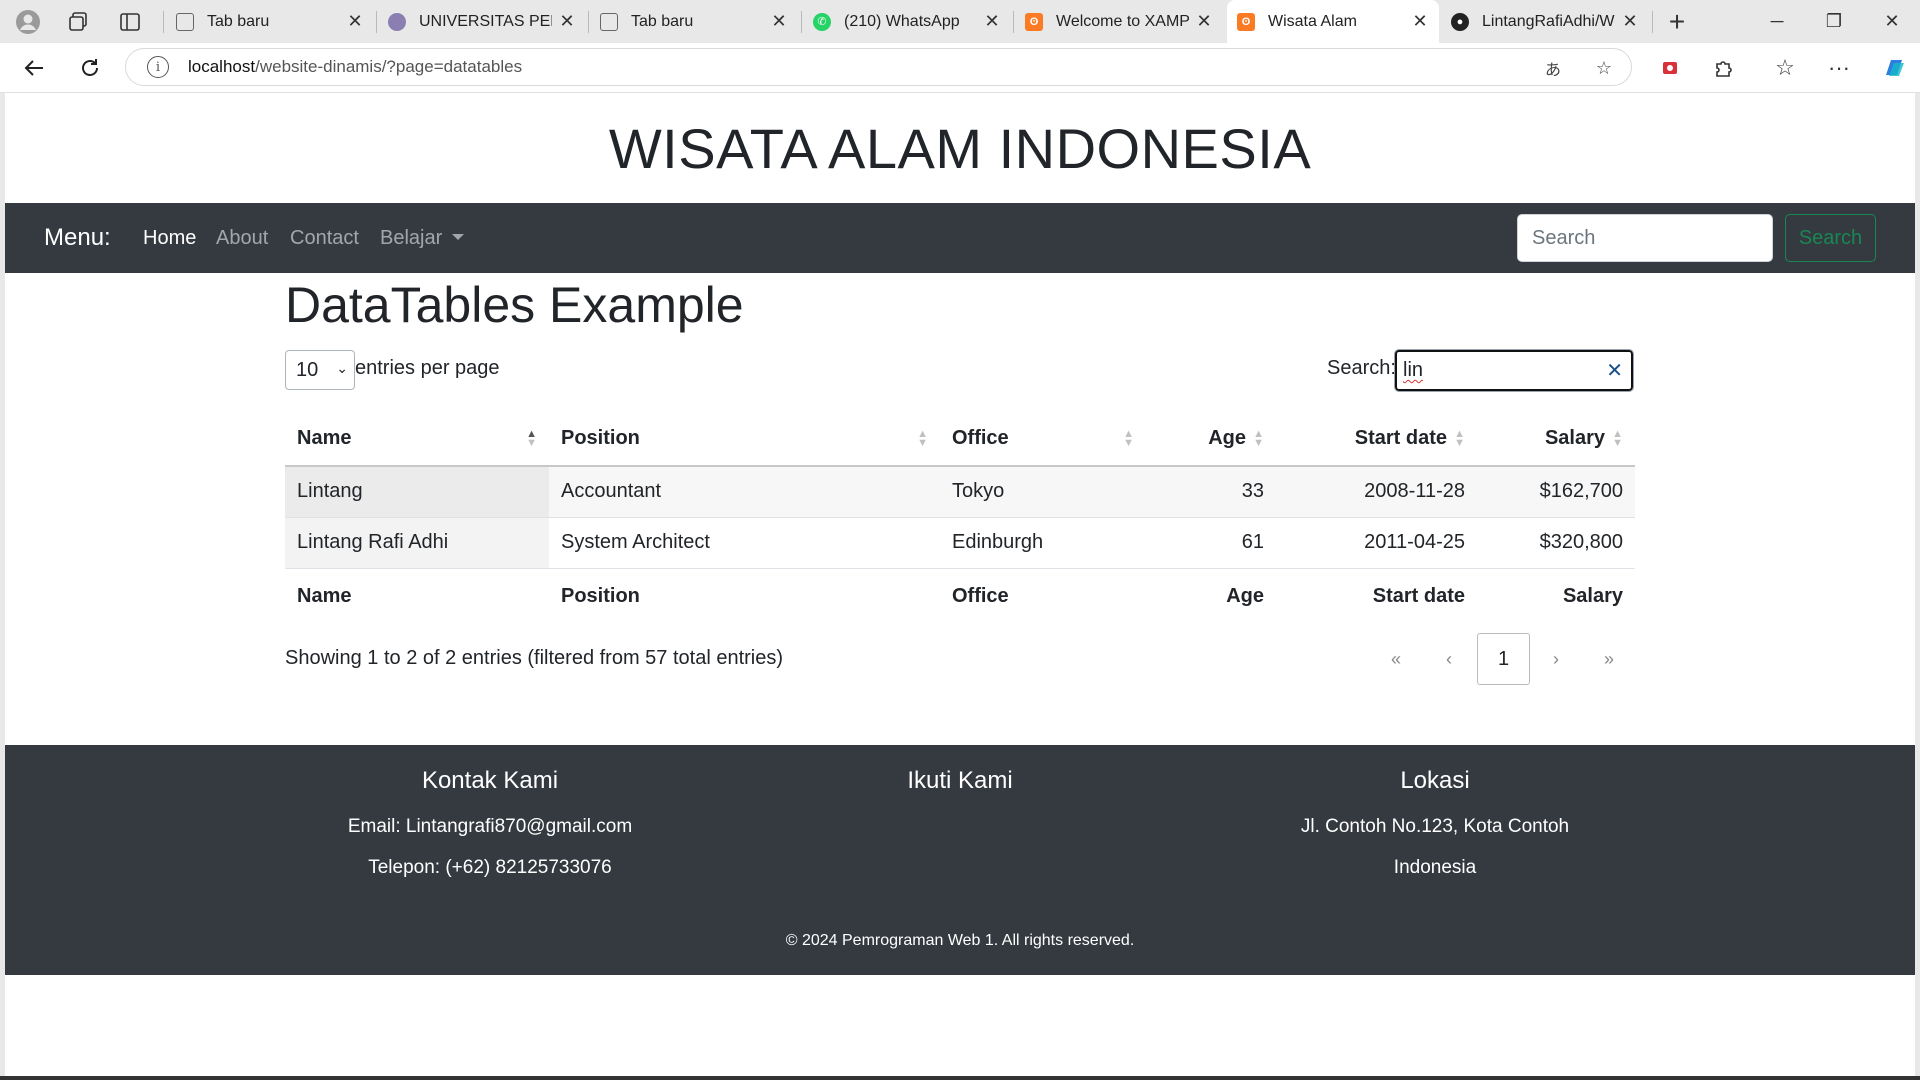  What do you see at coordinates (998, 542) in the screenshot?
I see `cell-office: Edinburgh` at bounding box center [998, 542].